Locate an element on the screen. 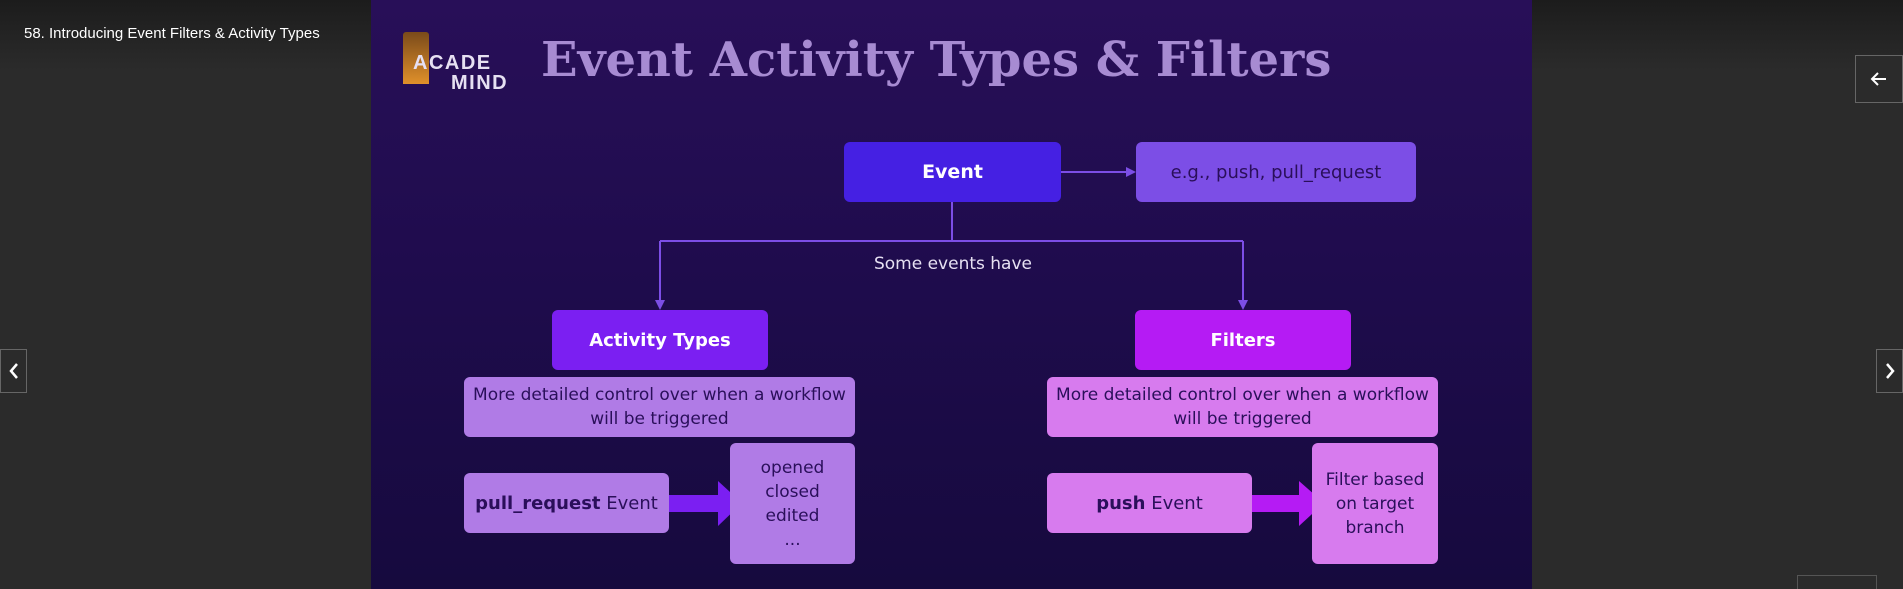 The width and height of the screenshot is (1903, 589). player-control is located at coordinates (1837, 582).